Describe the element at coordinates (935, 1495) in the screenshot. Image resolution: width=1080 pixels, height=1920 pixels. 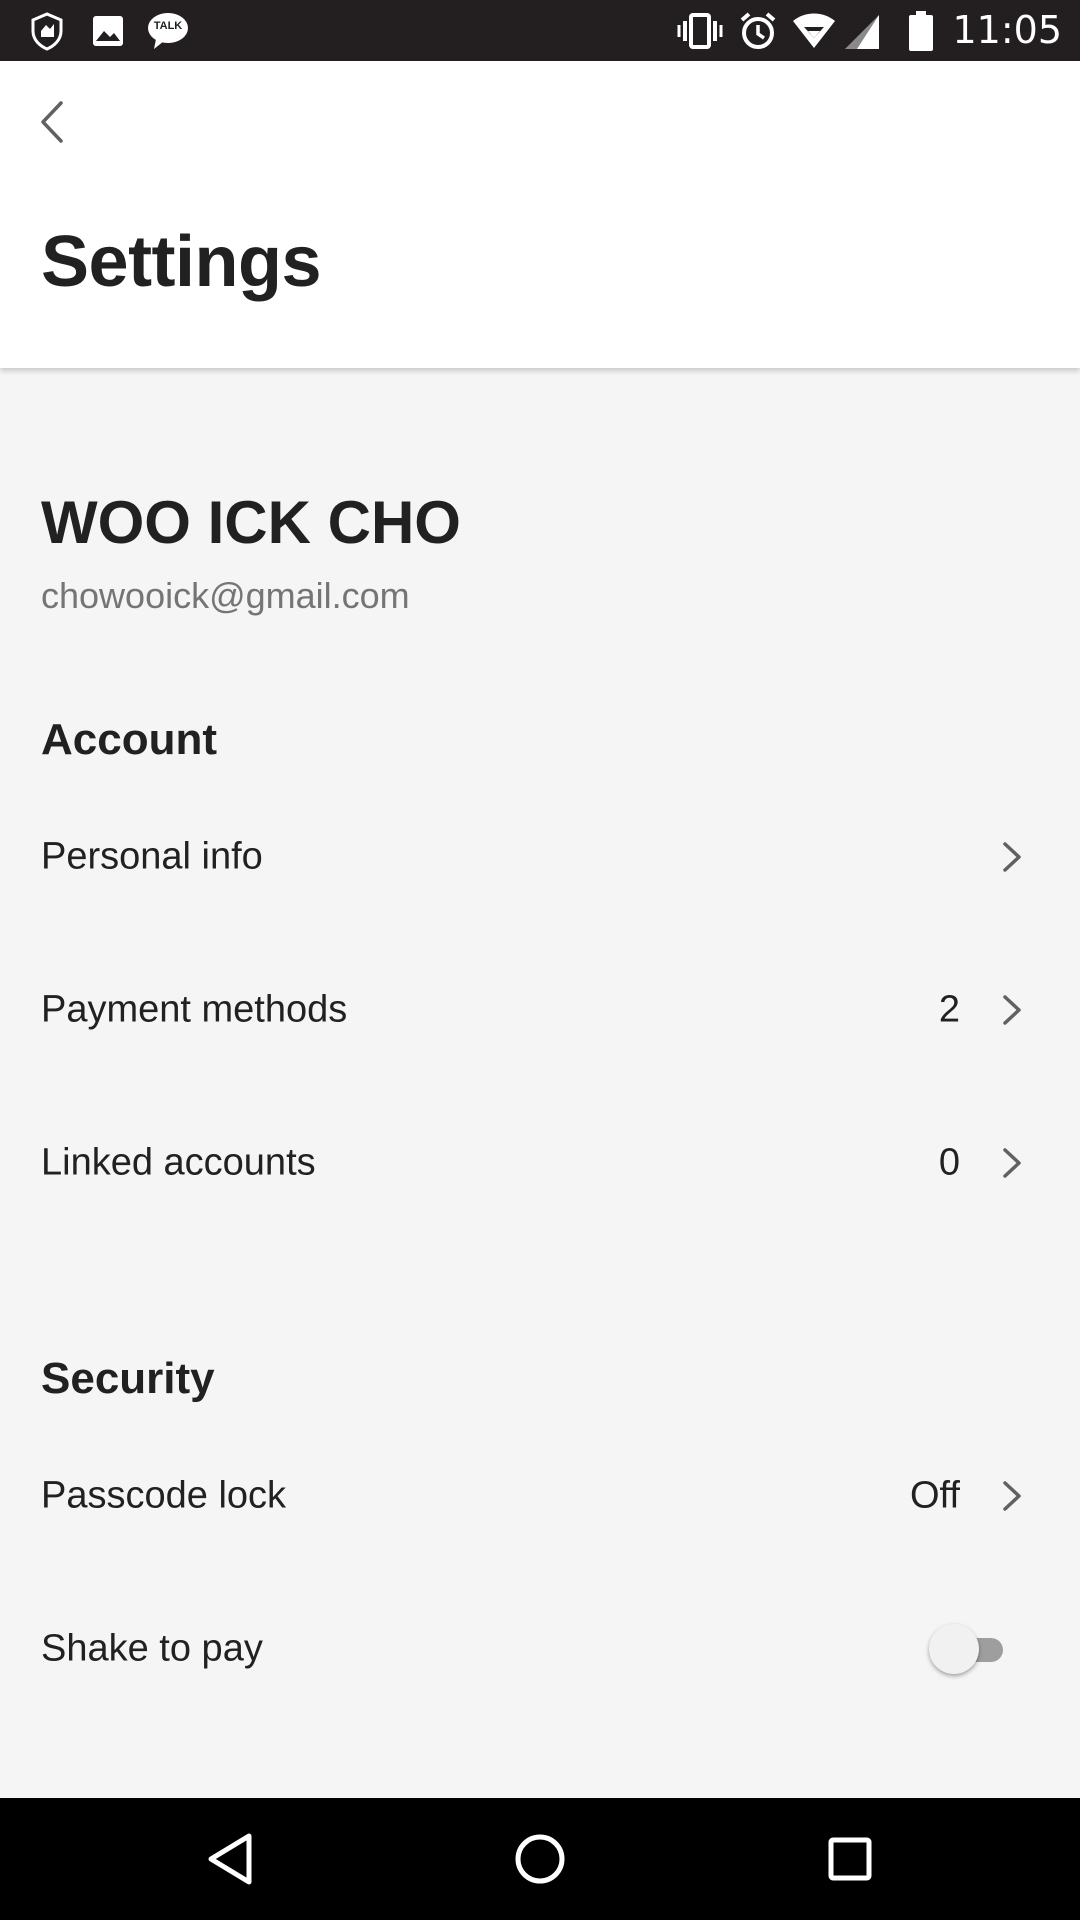
I see `passcode-lock-status: Off` at that location.